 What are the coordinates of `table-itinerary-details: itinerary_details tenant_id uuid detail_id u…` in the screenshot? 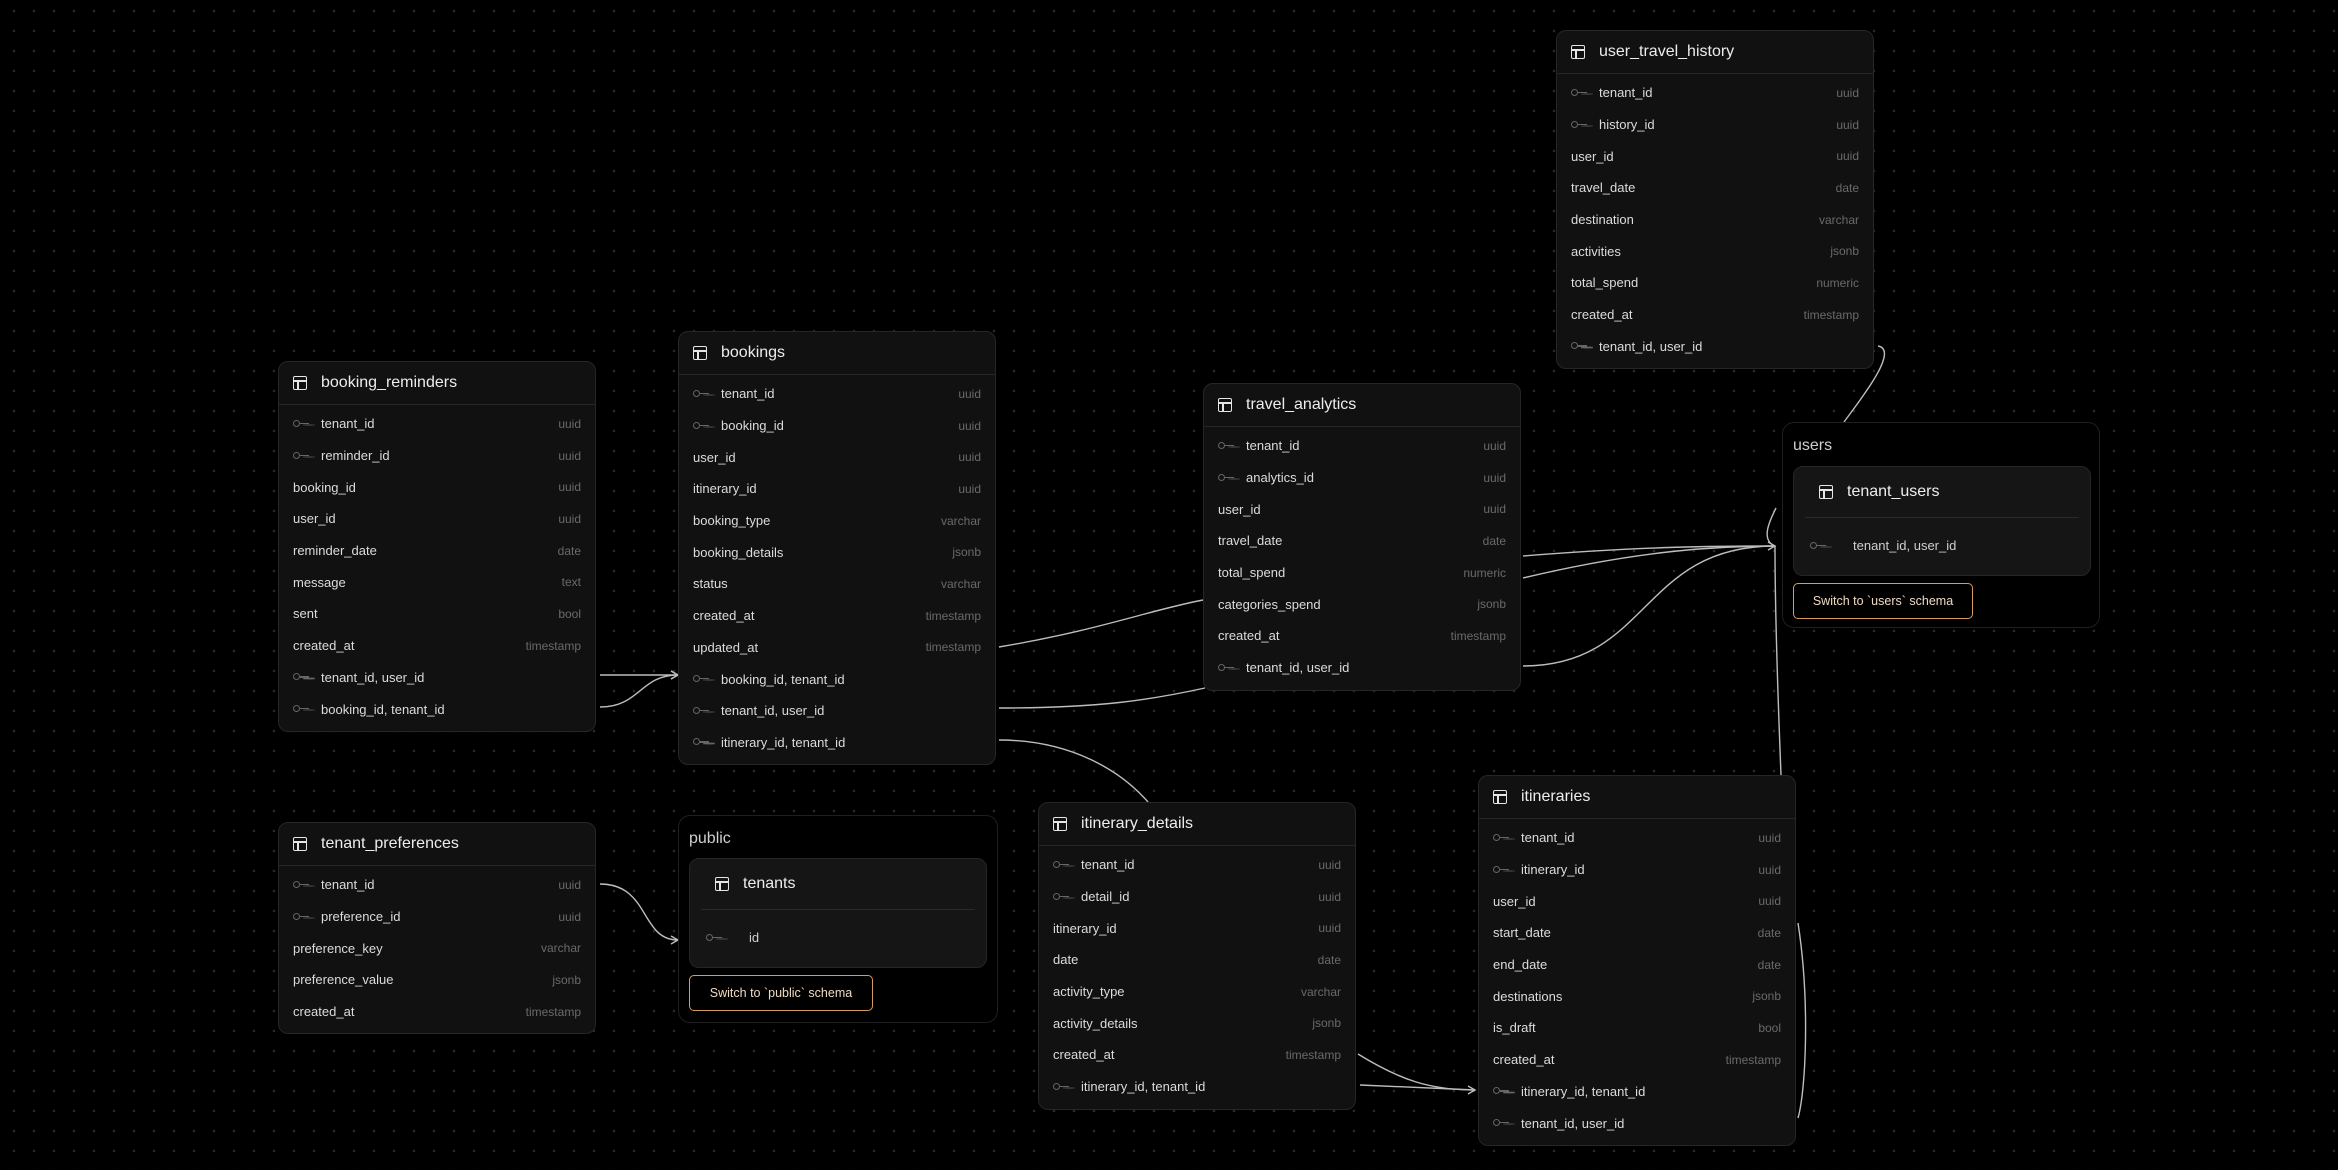 It's located at (1197, 956).